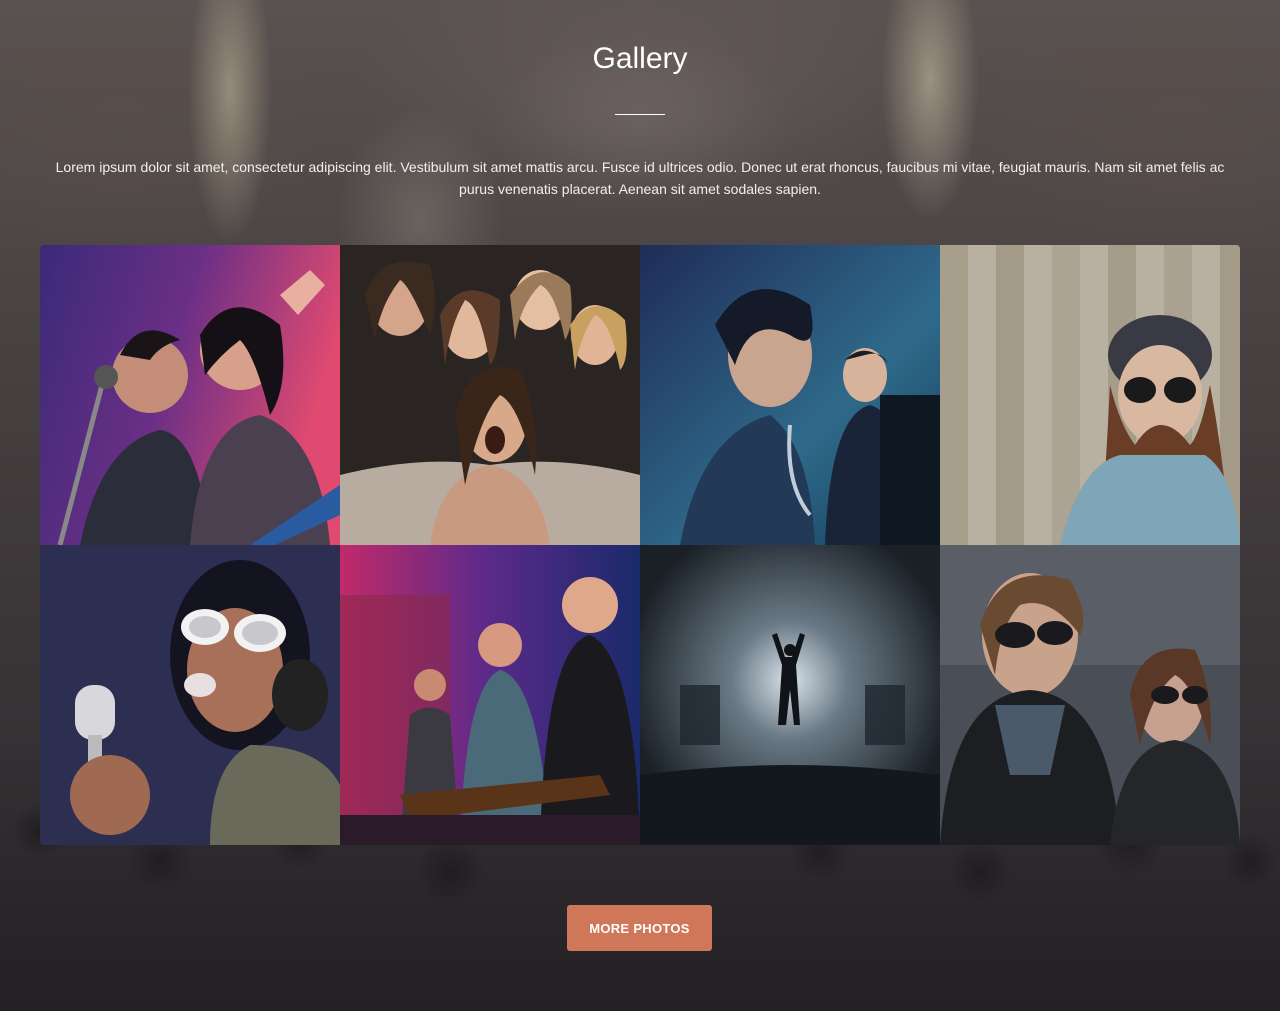  What do you see at coordinates (1090, 695) in the screenshot?
I see `gallery-photo-sunglasses-couple` at bounding box center [1090, 695].